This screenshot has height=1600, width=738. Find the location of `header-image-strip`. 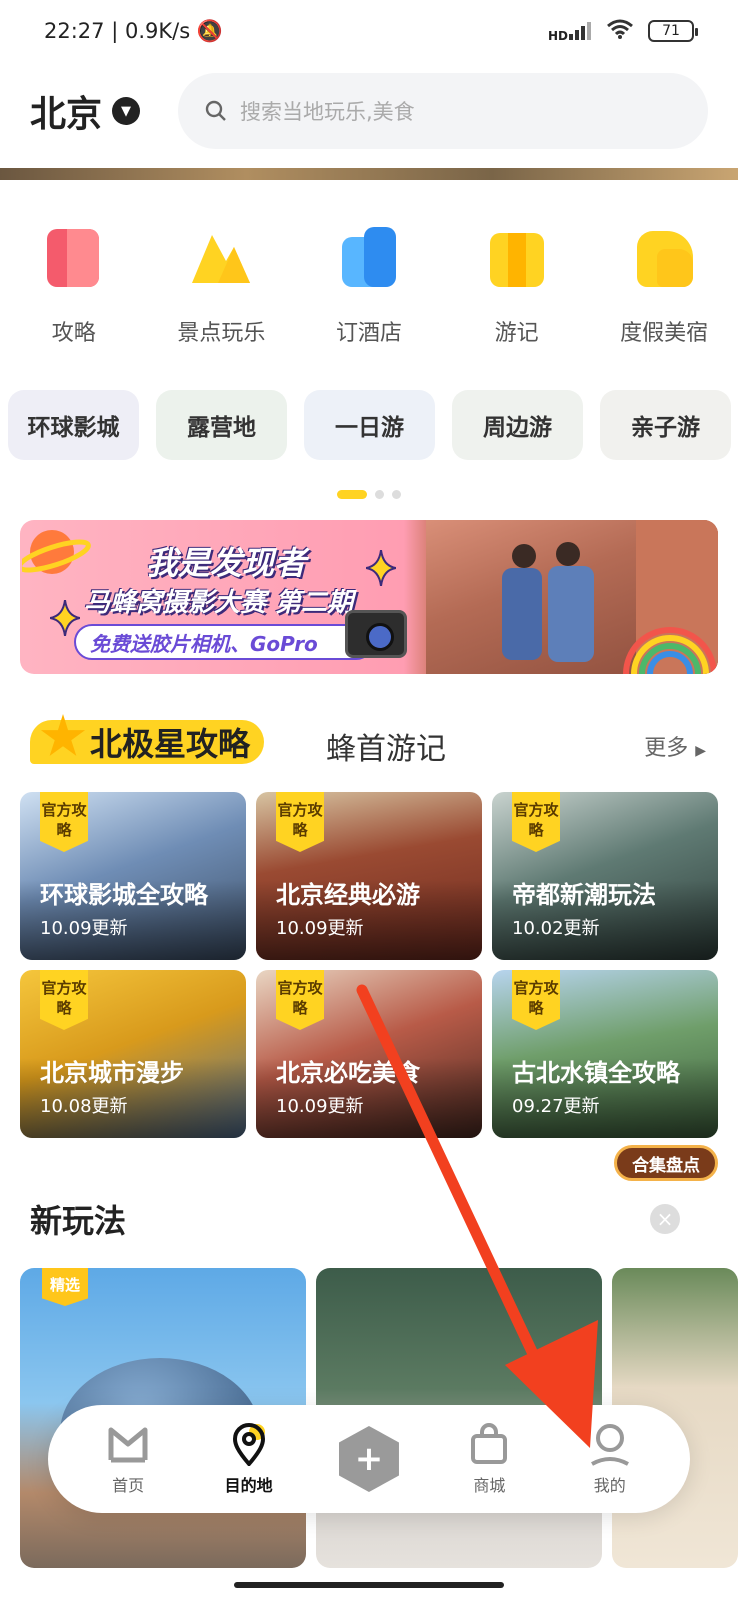

header-image-strip is located at coordinates (369, 174).